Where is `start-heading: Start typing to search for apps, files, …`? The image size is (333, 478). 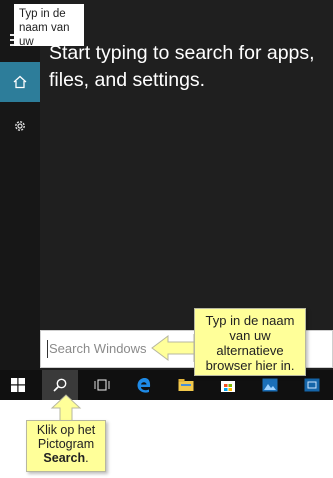
start-heading: Start typing to search for apps, files, … is located at coordinates (182, 66).